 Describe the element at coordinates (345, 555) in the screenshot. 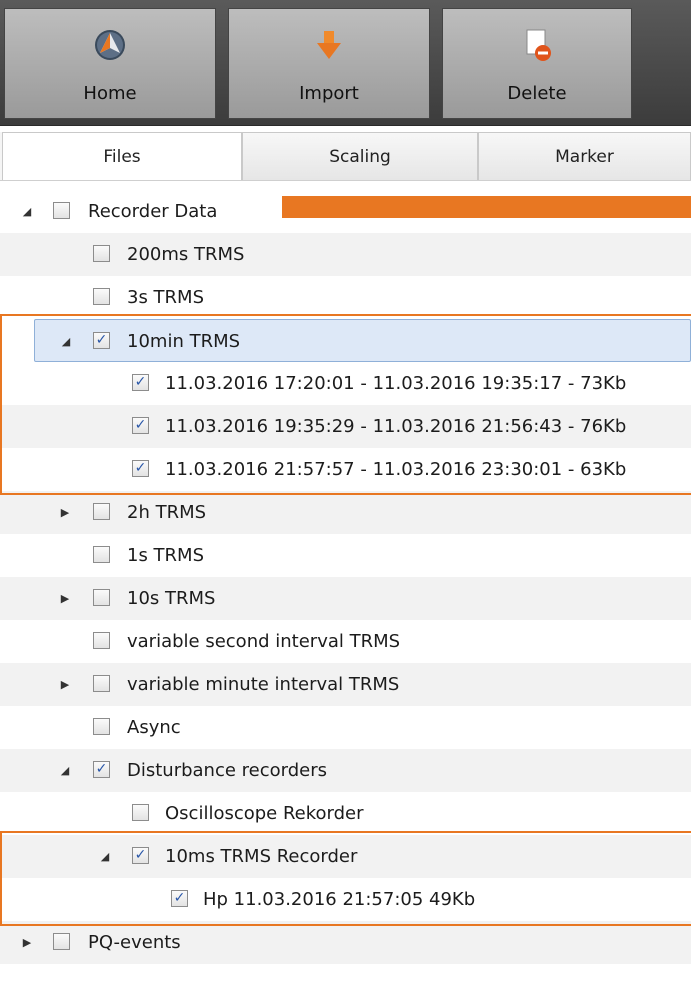

I see `tree-row-1s-trms: 1s TRMS` at that location.